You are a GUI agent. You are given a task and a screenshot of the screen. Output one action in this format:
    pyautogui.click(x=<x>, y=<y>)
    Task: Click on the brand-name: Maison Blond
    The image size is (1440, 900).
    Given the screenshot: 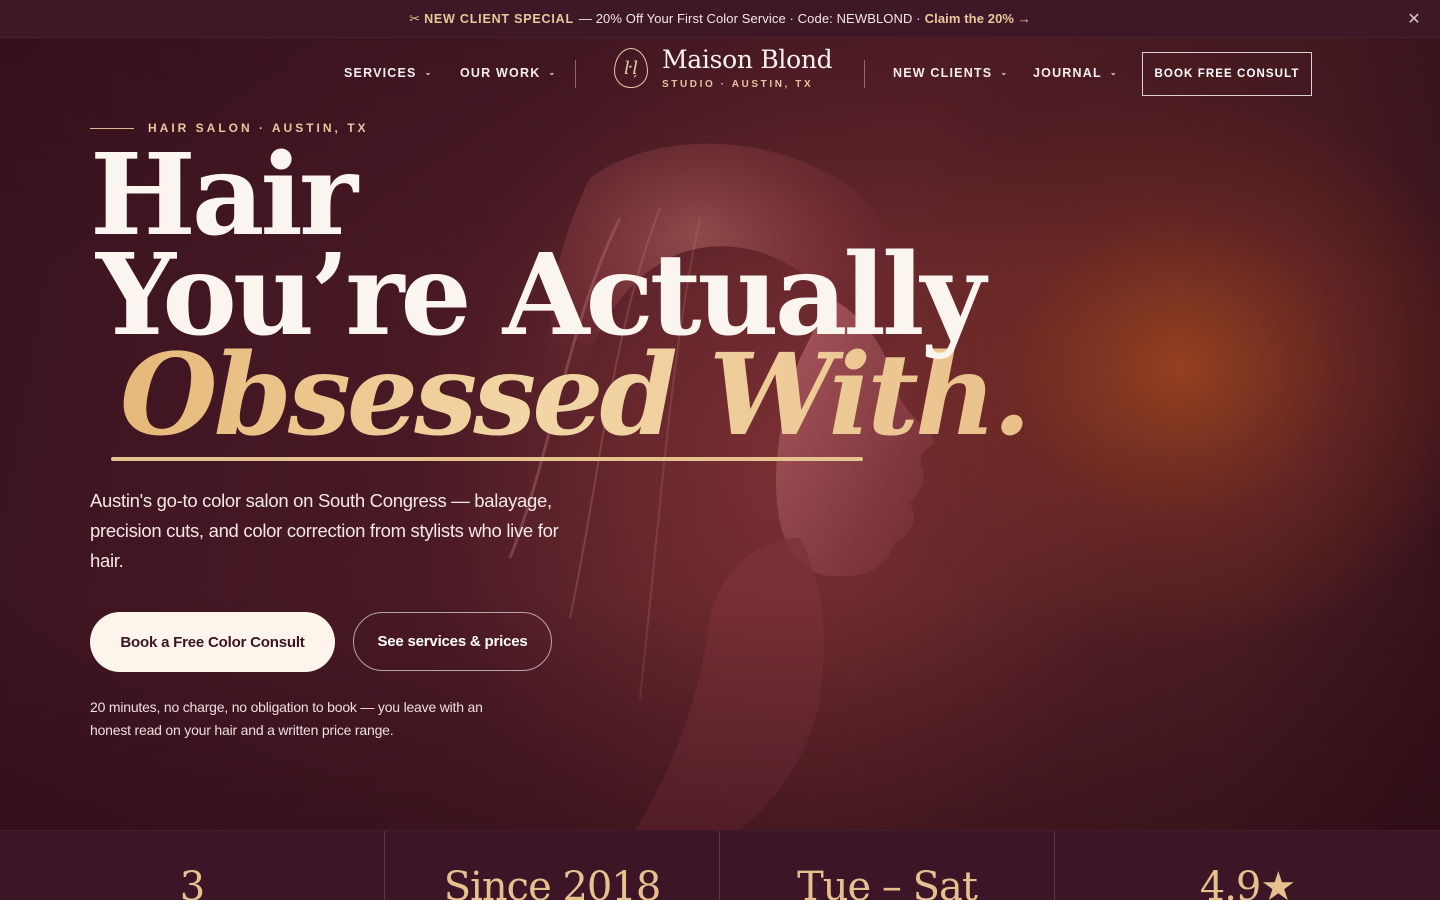 What is the action you would take?
    pyautogui.click(x=747, y=59)
    